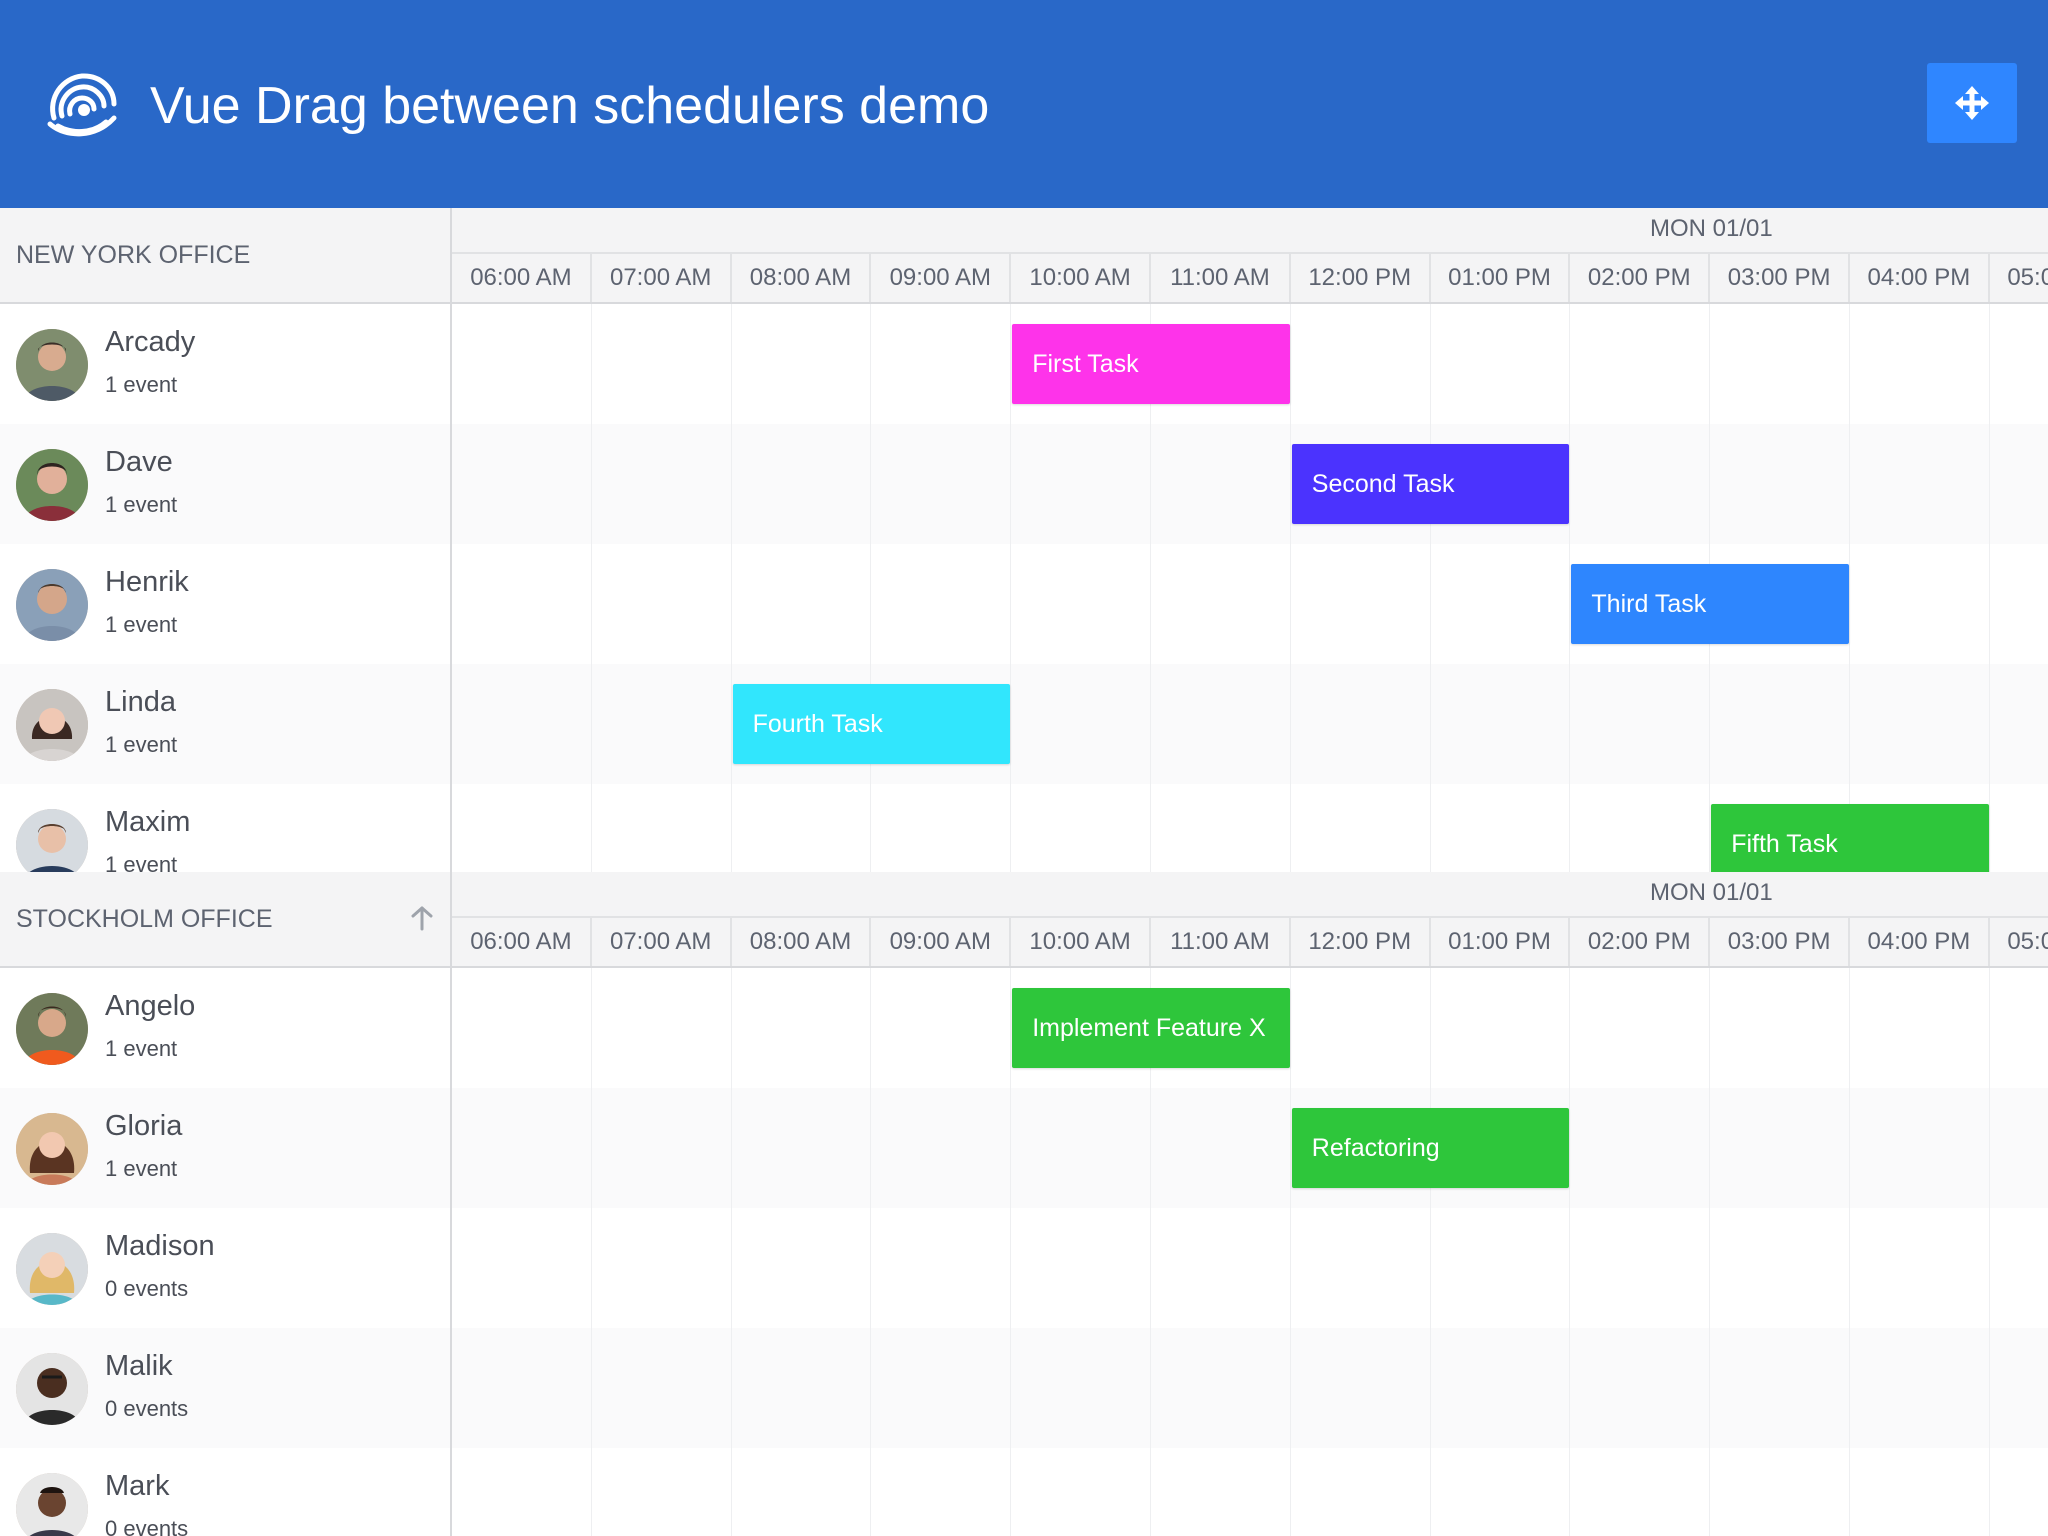 Image resolution: width=2048 pixels, height=1536 pixels. I want to click on resource-column-header: NEW YORK OFFICE, so click(225, 256).